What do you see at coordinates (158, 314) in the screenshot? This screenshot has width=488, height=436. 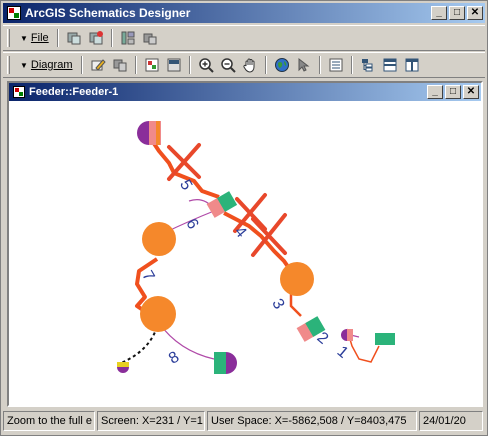 I see `node-circle-b` at bounding box center [158, 314].